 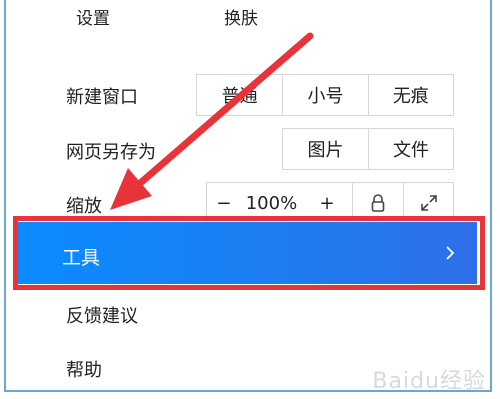 I want to click on save-as-file-button: 文件, so click(x=410, y=149).